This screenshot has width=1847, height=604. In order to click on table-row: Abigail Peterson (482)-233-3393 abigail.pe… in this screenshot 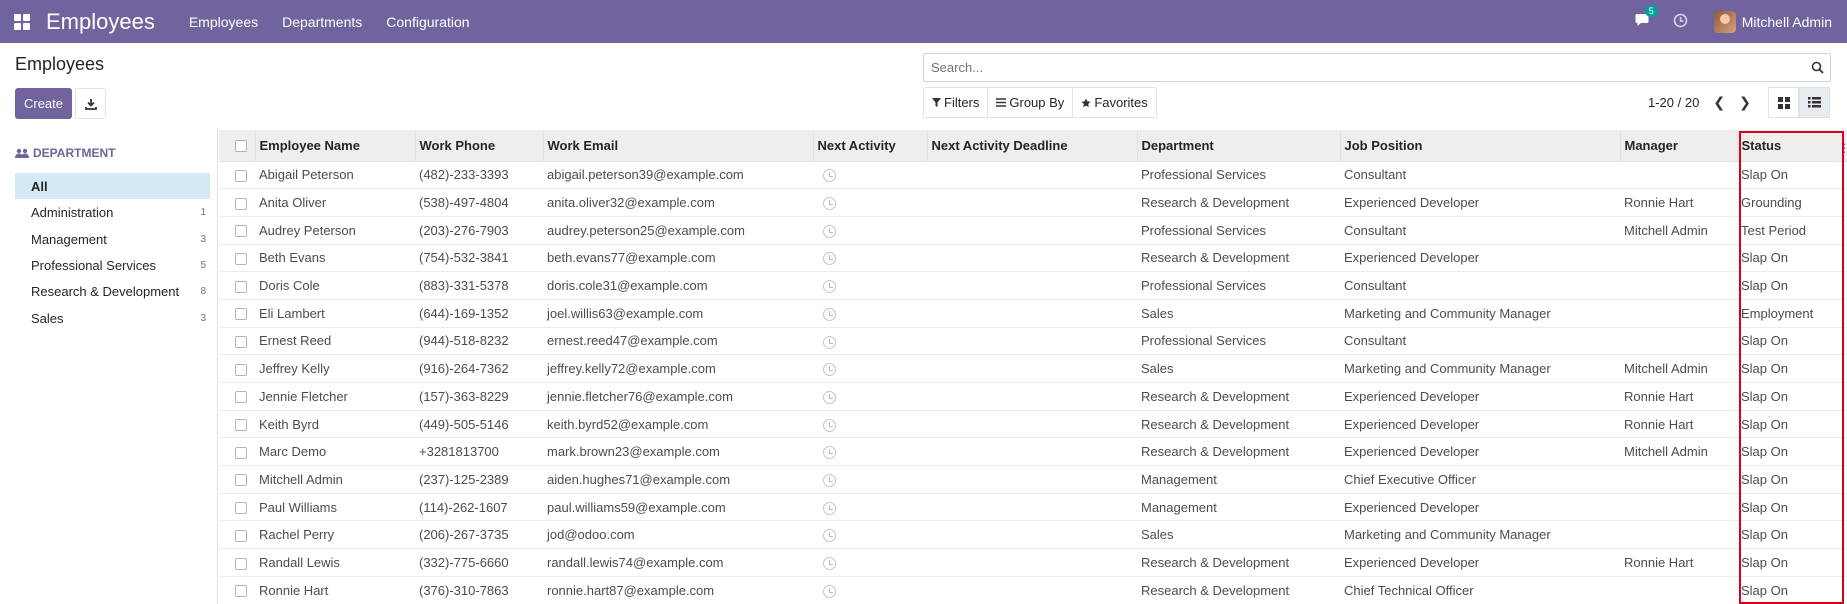, I will do `click(1033, 174)`.